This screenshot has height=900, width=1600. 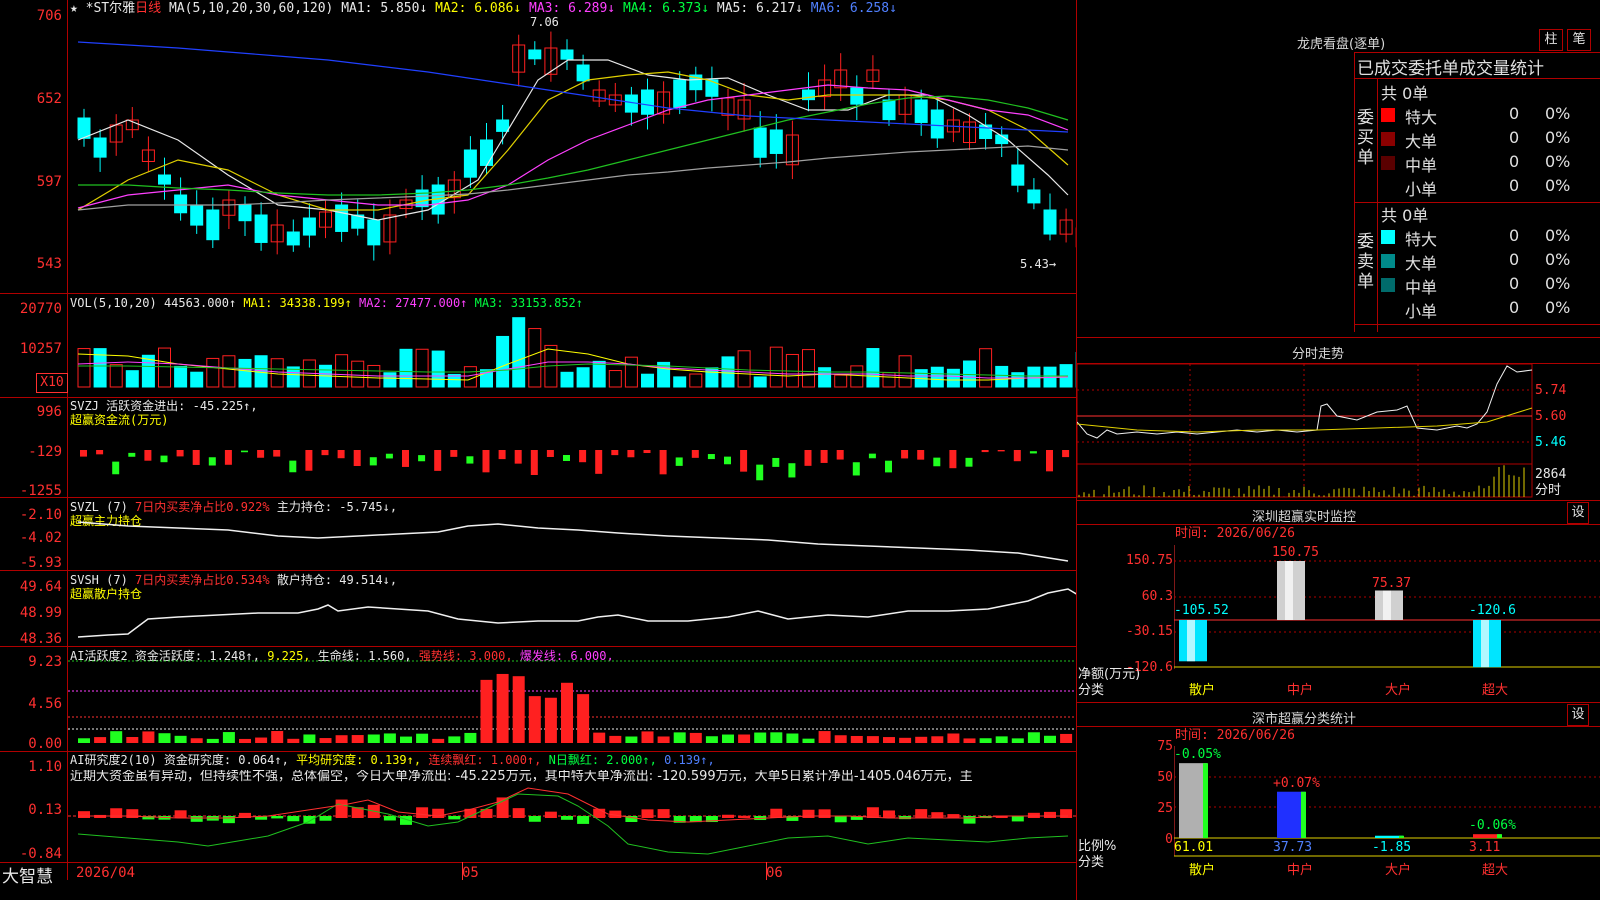 What do you see at coordinates (572, 699) in the screenshot?
I see `ai-active-chart` at bounding box center [572, 699].